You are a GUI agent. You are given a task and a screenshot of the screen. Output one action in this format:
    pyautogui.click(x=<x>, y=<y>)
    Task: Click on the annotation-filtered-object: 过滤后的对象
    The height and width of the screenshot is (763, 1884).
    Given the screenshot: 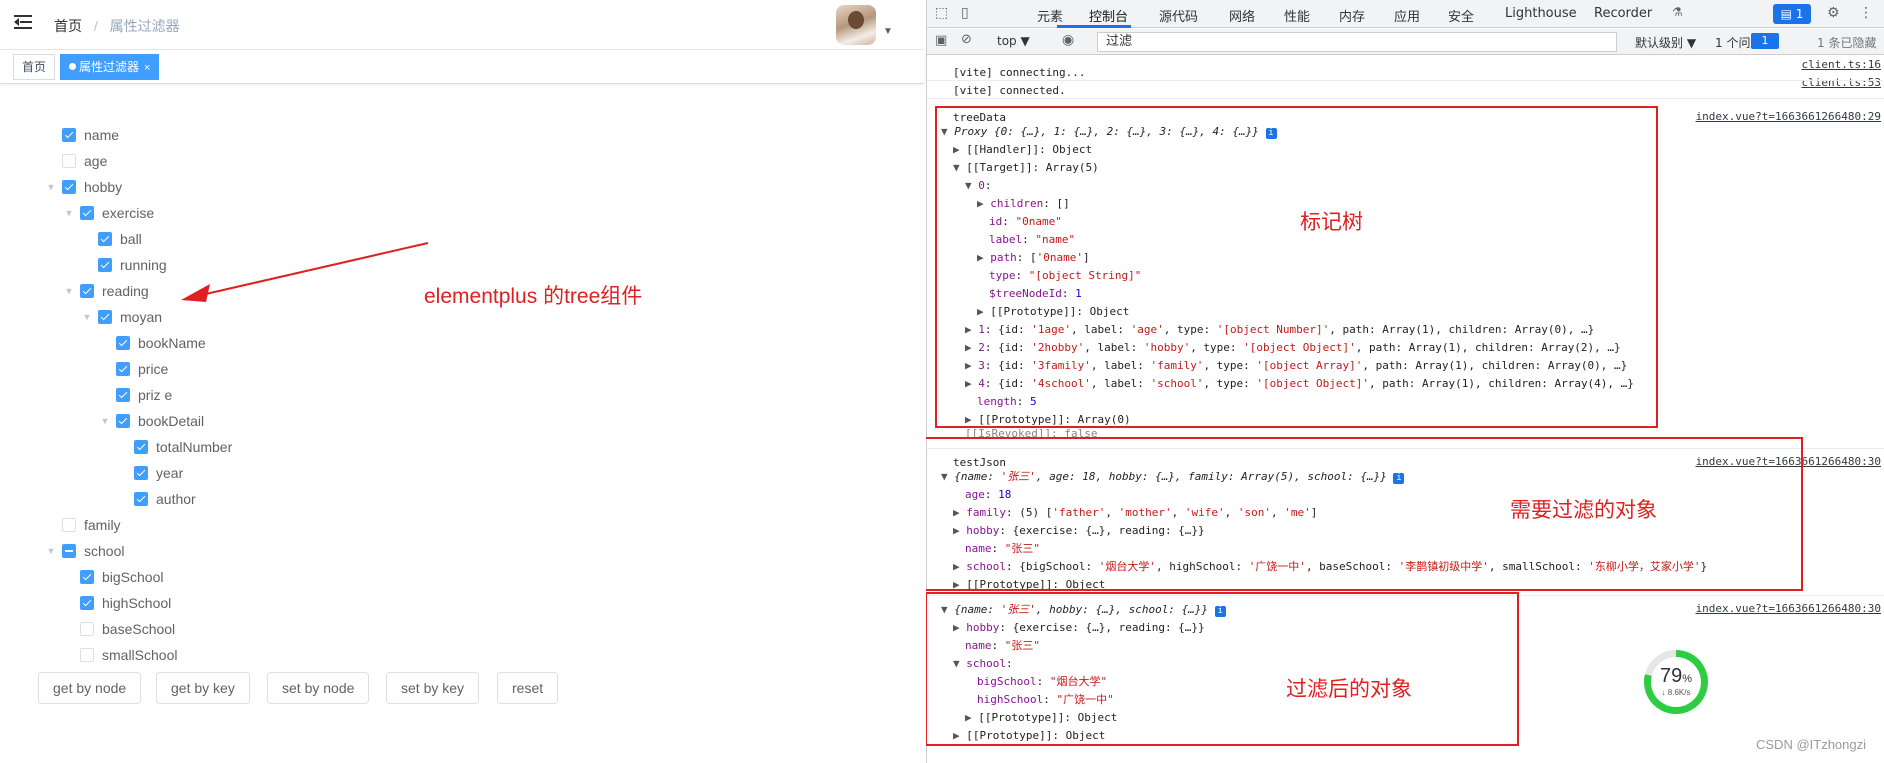 What is the action you would take?
    pyautogui.click(x=1349, y=689)
    